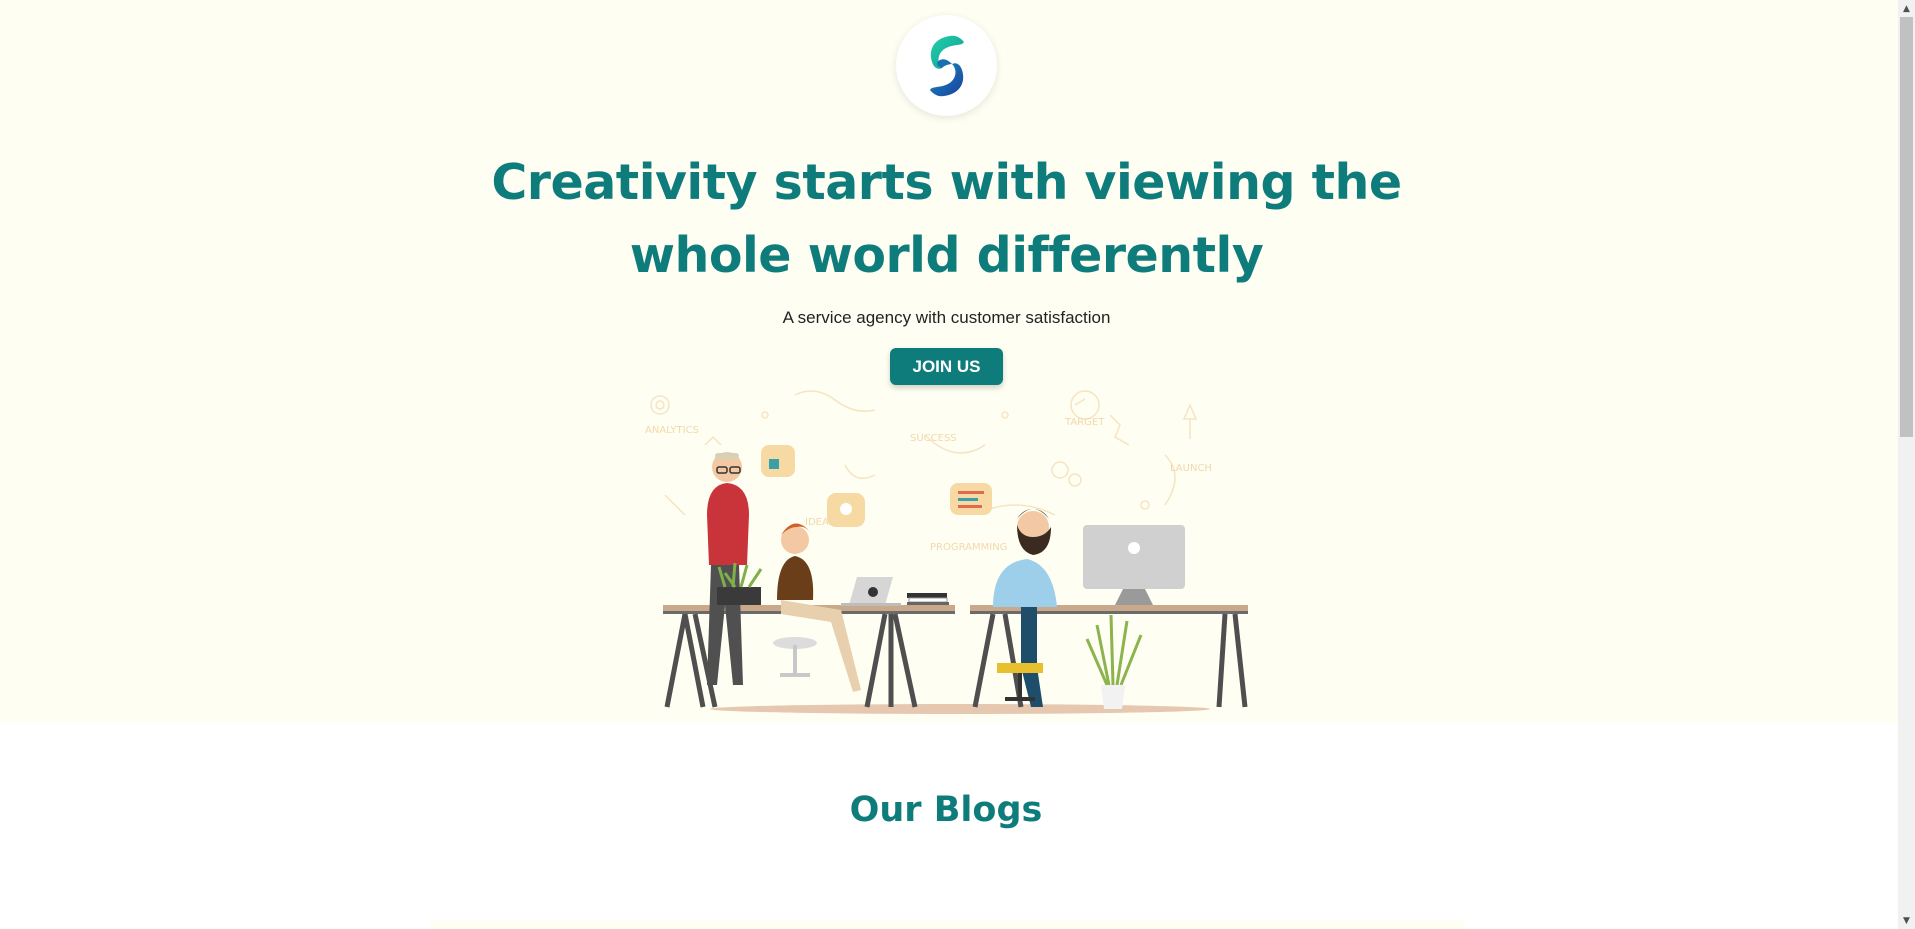 This screenshot has height=929, width=1915. I want to click on scroll-down-icon: ▼, so click(1906, 920).